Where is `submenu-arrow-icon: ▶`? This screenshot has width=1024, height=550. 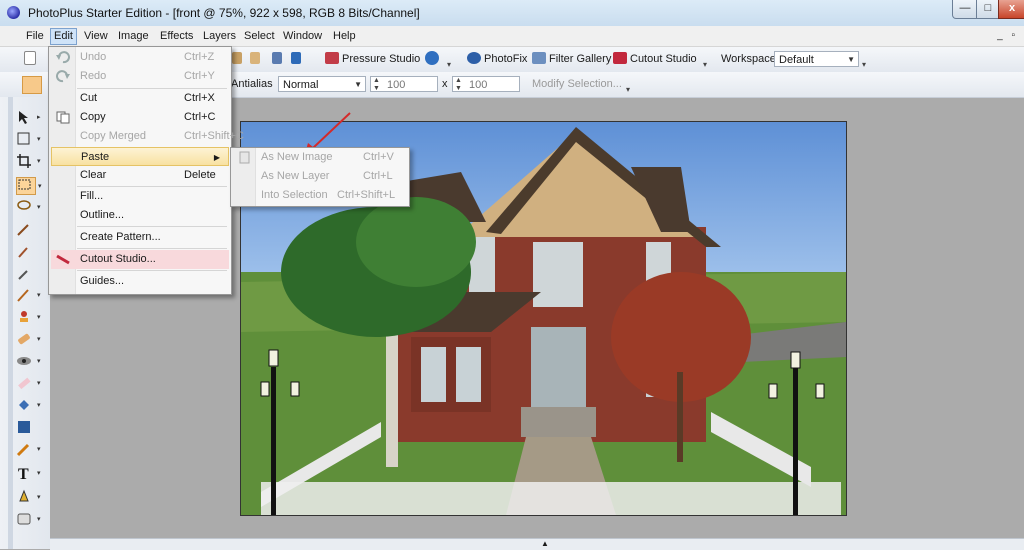
submenu-arrow-icon: ▶ is located at coordinates (216, 157).